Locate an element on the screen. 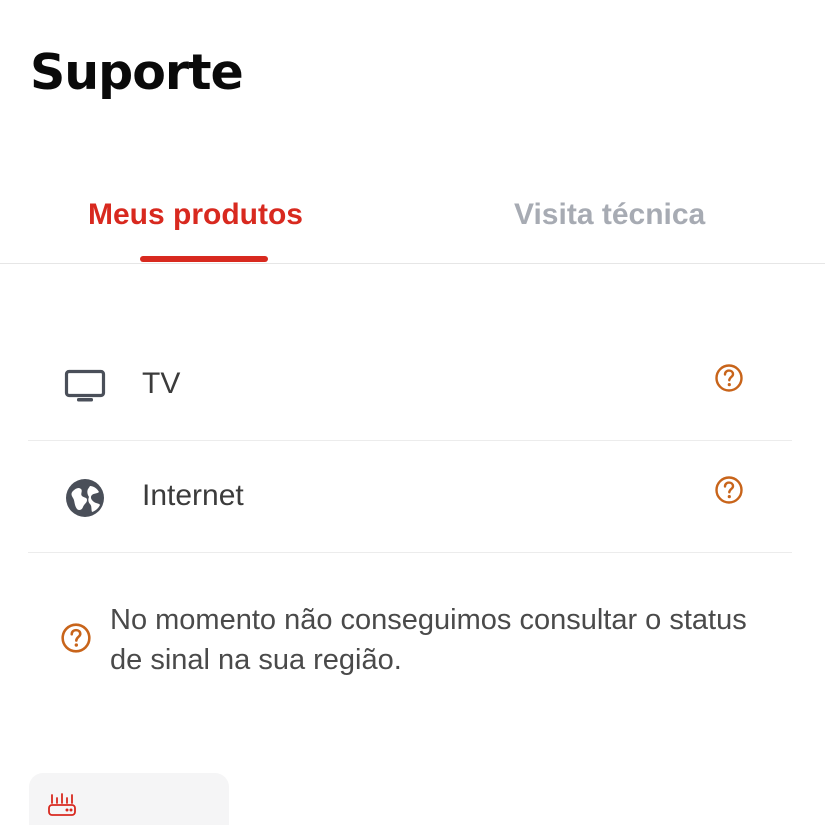 The width and height of the screenshot is (825, 825). tab-visita-tecnica: Visita técnica is located at coordinates (609, 215).